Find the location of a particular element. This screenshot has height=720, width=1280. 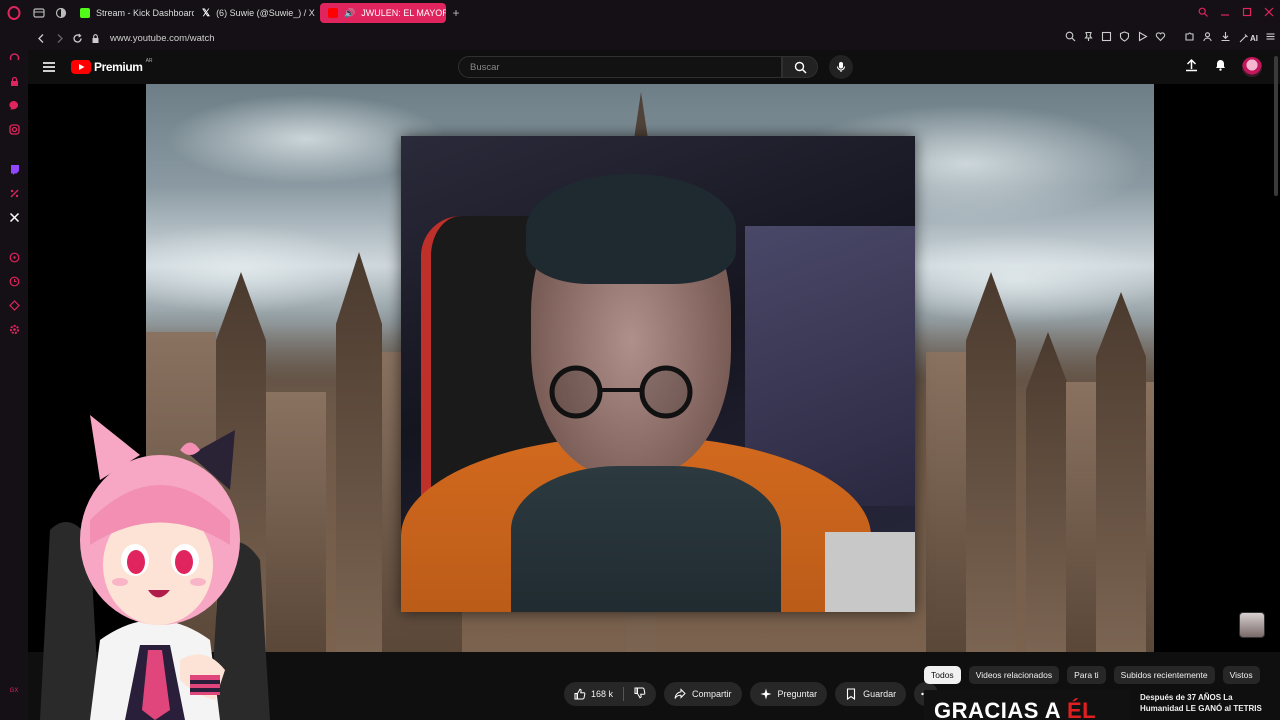

x-favicon-icon: 𝕏 is located at coordinates (206, 13).